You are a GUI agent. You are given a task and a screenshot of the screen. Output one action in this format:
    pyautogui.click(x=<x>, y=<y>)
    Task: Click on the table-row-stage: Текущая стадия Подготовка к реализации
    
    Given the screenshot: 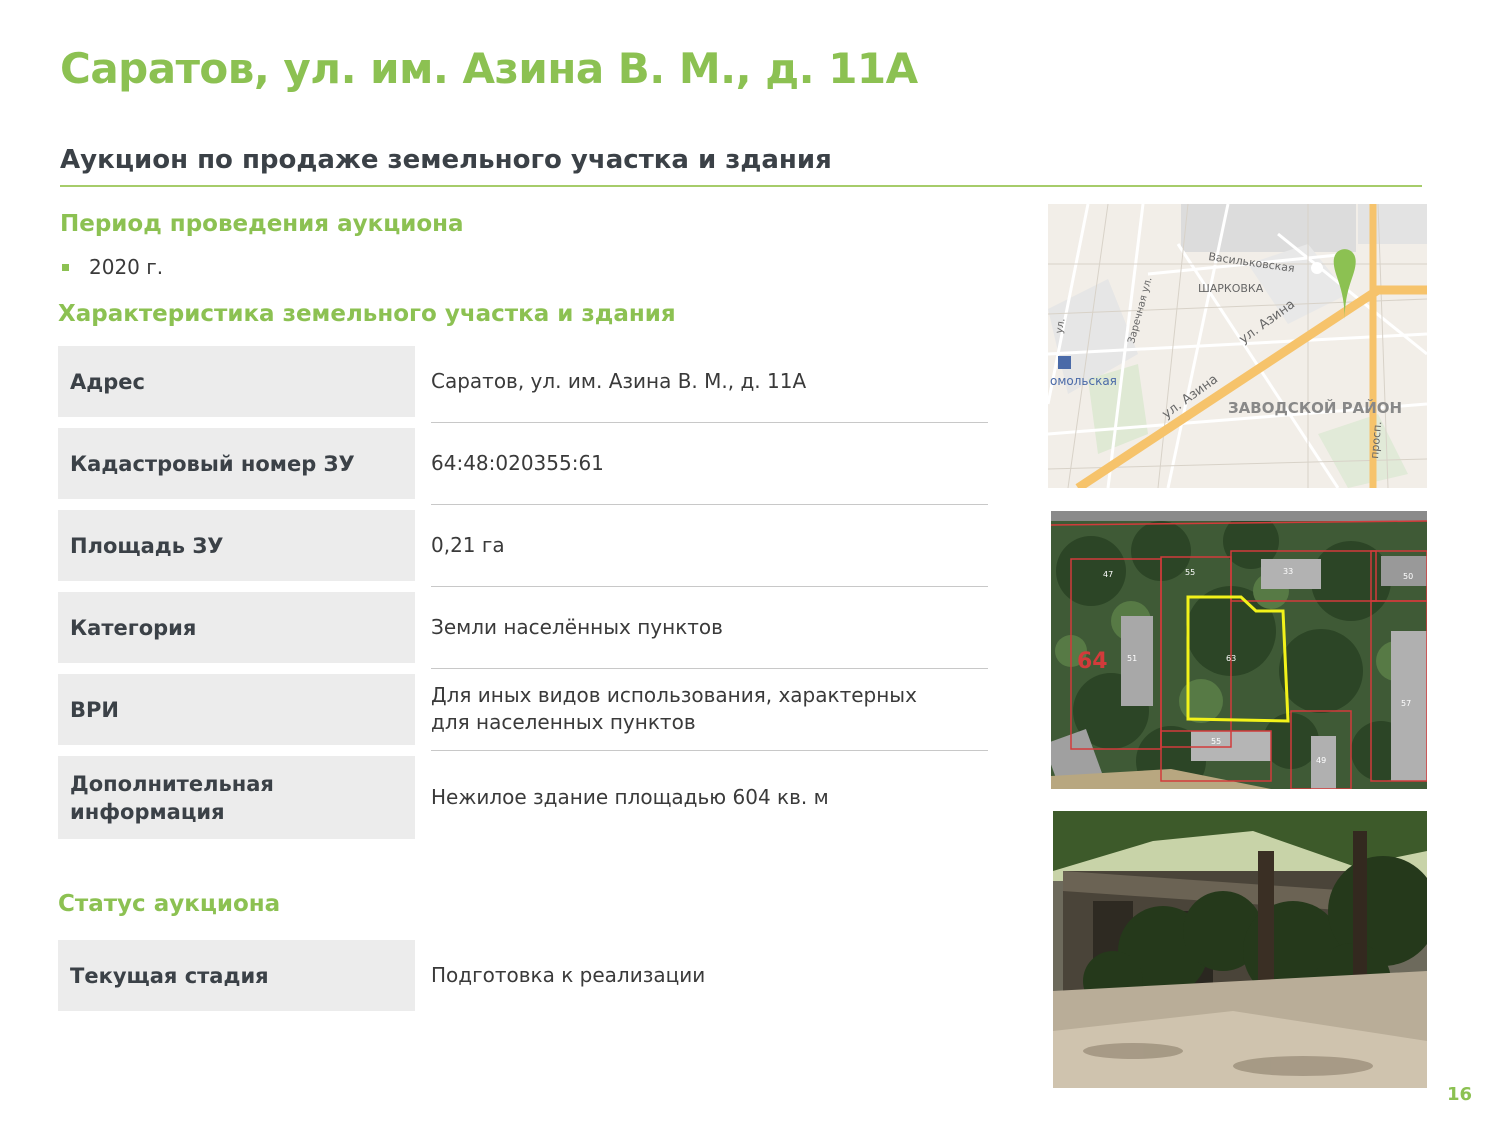 What is the action you would take?
    pyautogui.click(x=523, y=975)
    